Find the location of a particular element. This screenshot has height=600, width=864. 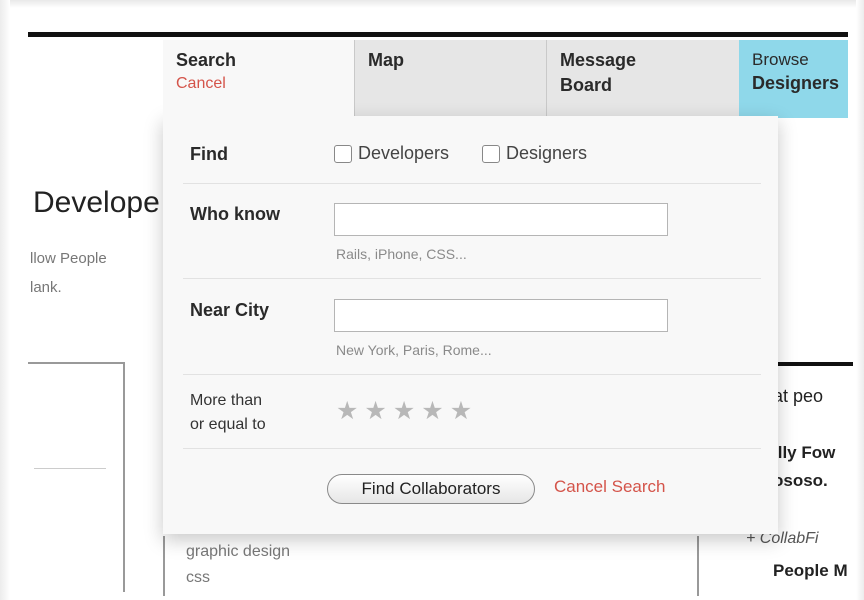

sidebar-rule is located at coordinates (813, 364).